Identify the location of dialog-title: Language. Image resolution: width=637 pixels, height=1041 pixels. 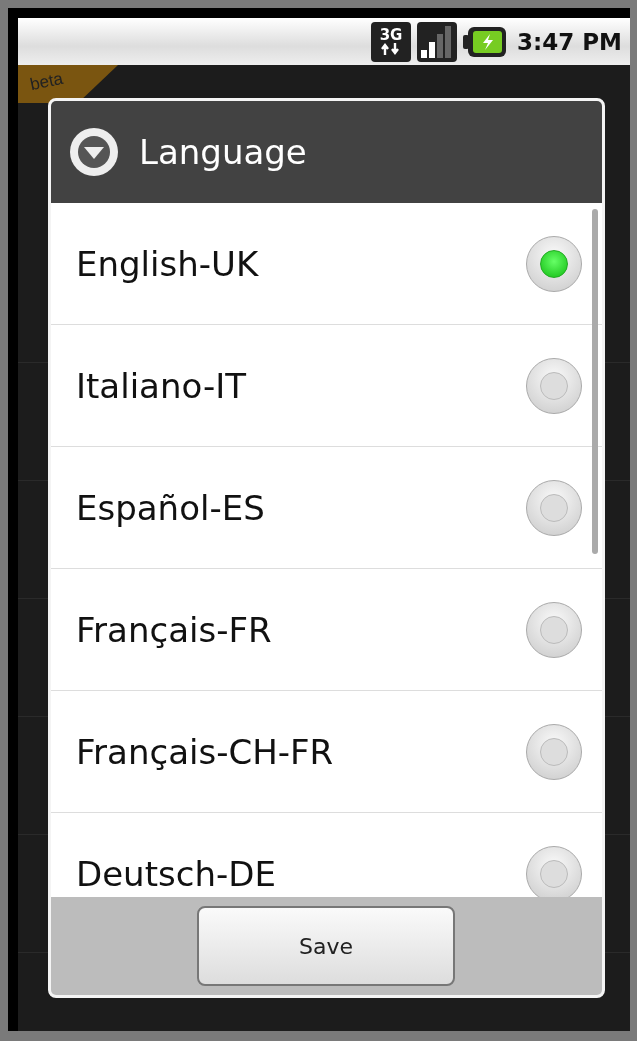
(223, 152).